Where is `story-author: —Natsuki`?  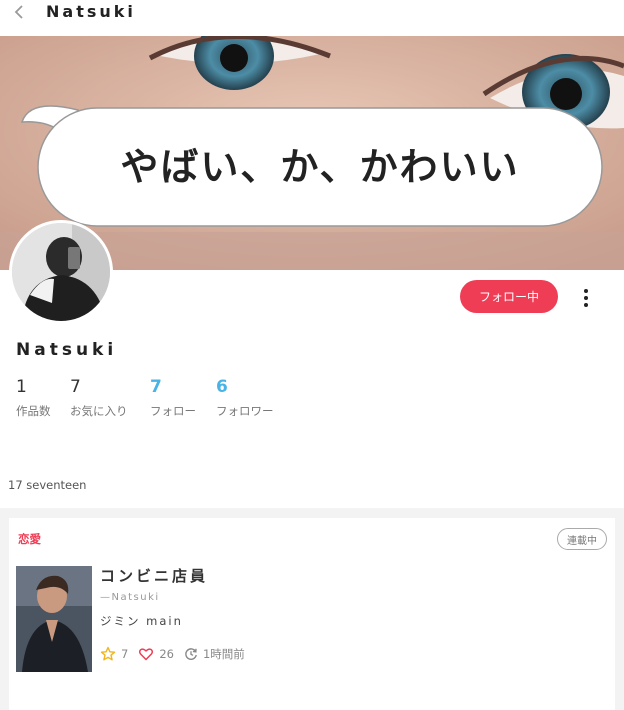 story-author: —Natsuki is located at coordinates (130, 597).